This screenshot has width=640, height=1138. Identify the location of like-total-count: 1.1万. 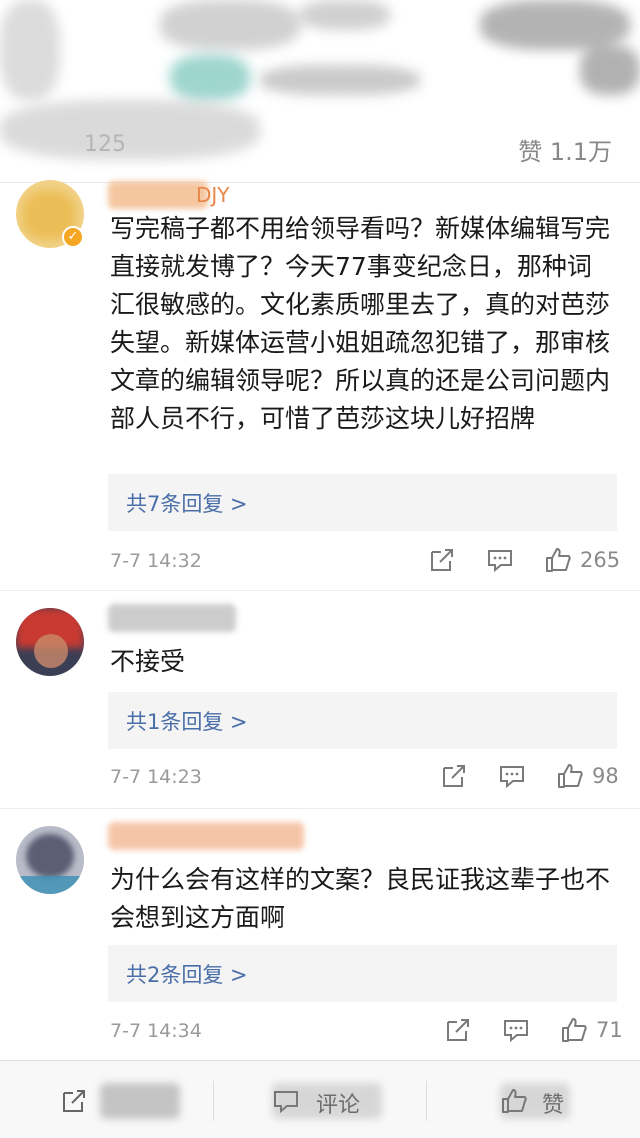
(580, 152).